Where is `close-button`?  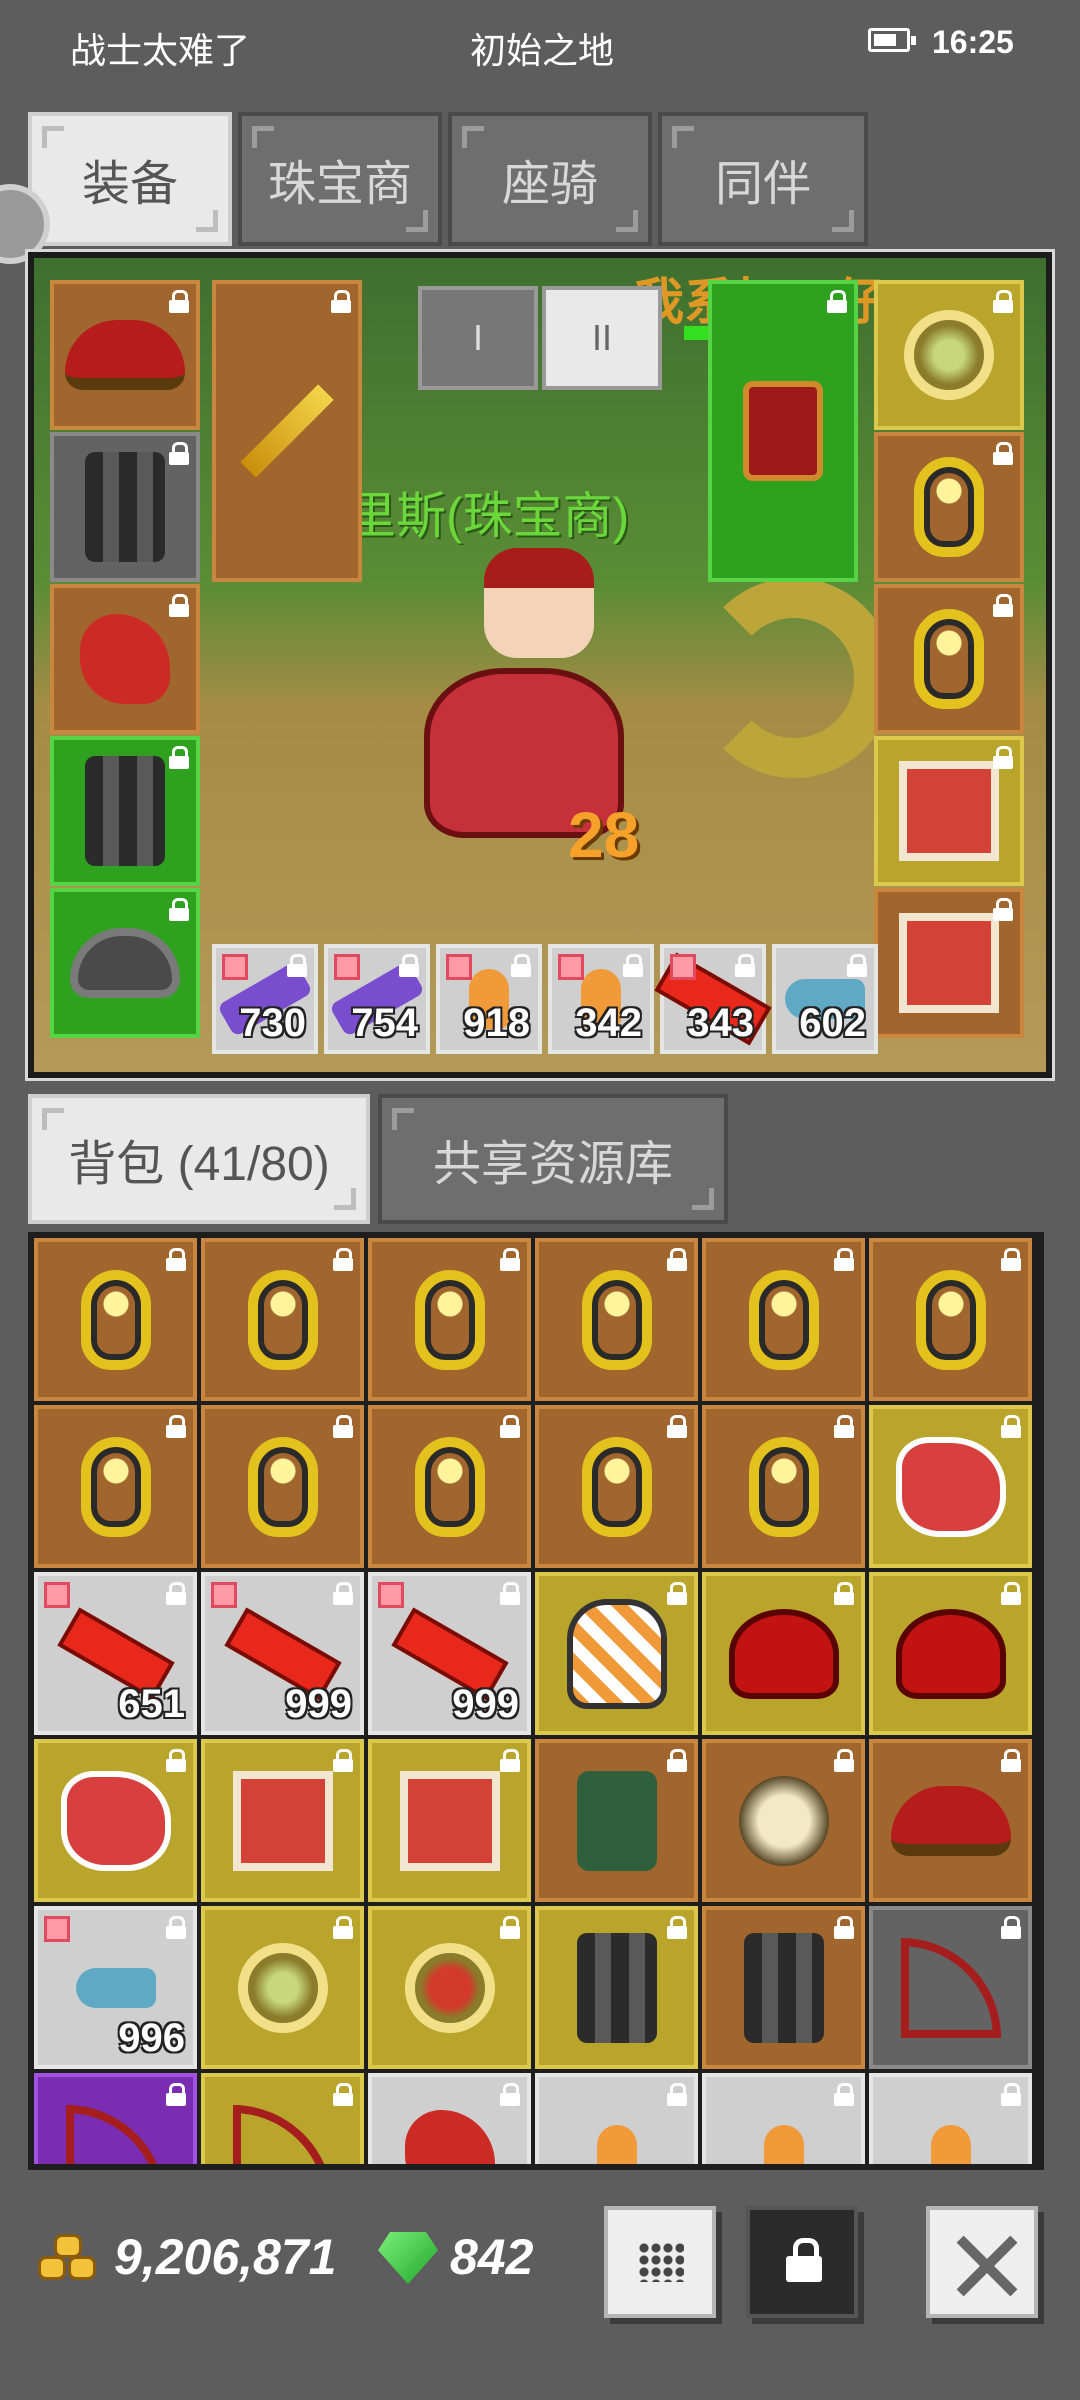
close-button is located at coordinates (982, 2262).